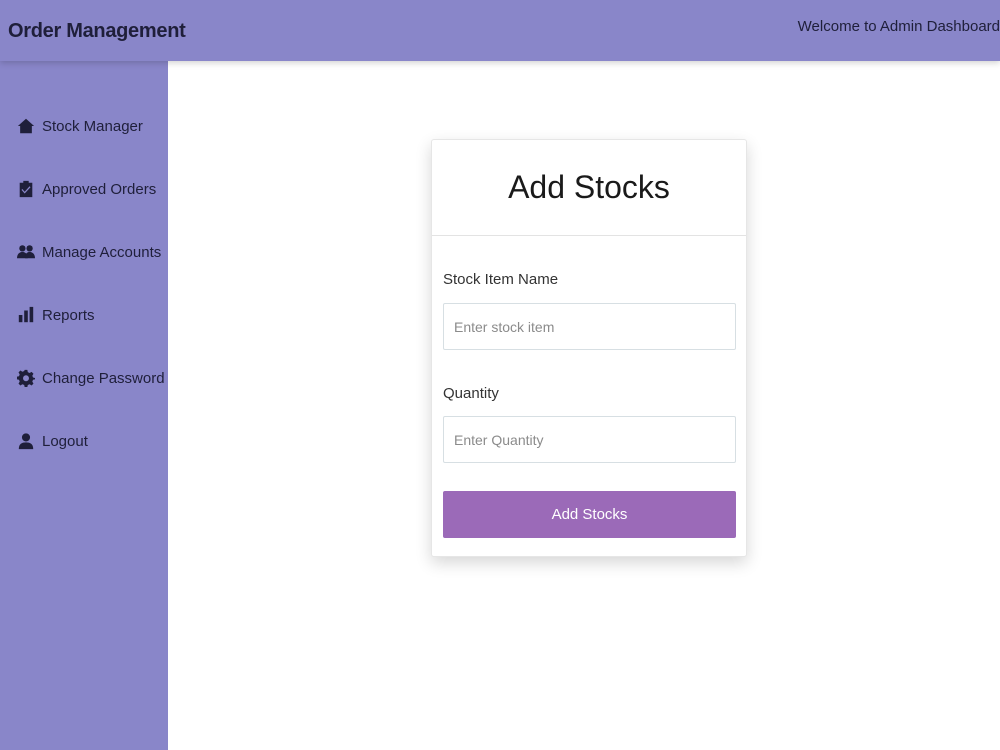  What do you see at coordinates (68, 315) in the screenshot?
I see `sidebar-item-label: Reports` at bounding box center [68, 315].